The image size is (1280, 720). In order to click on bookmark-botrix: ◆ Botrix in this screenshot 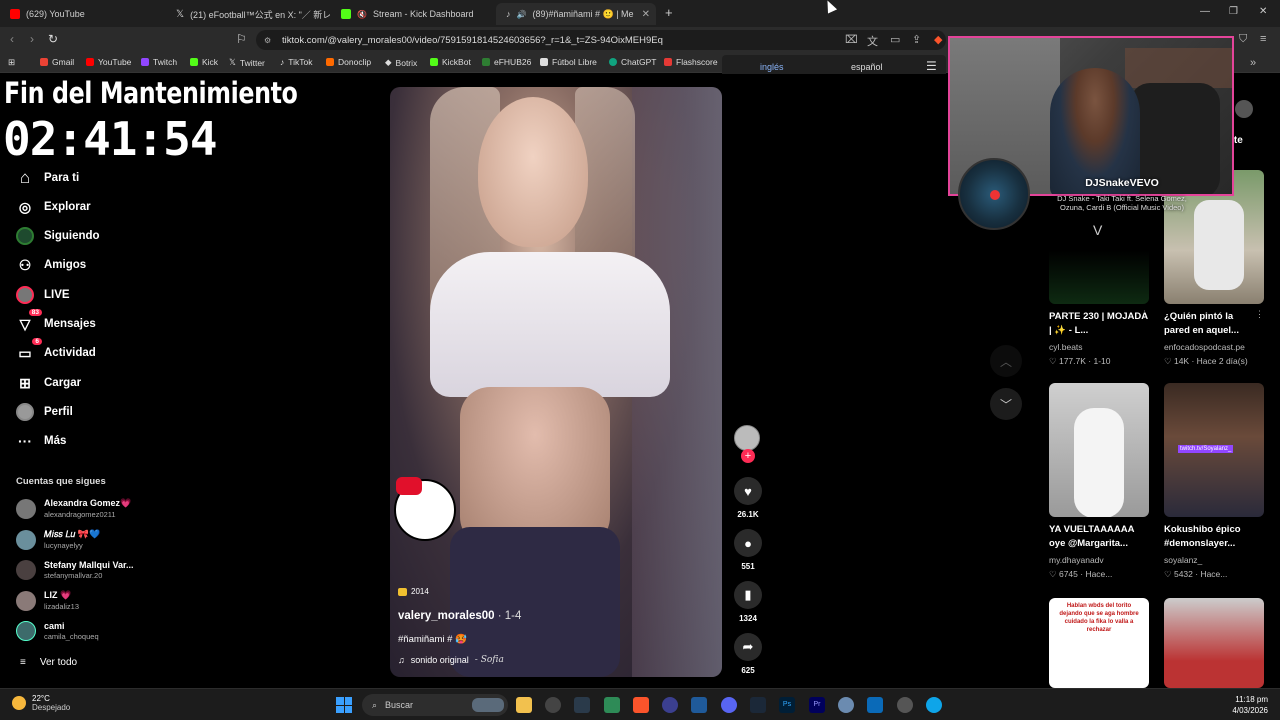, I will do `click(401, 62)`.